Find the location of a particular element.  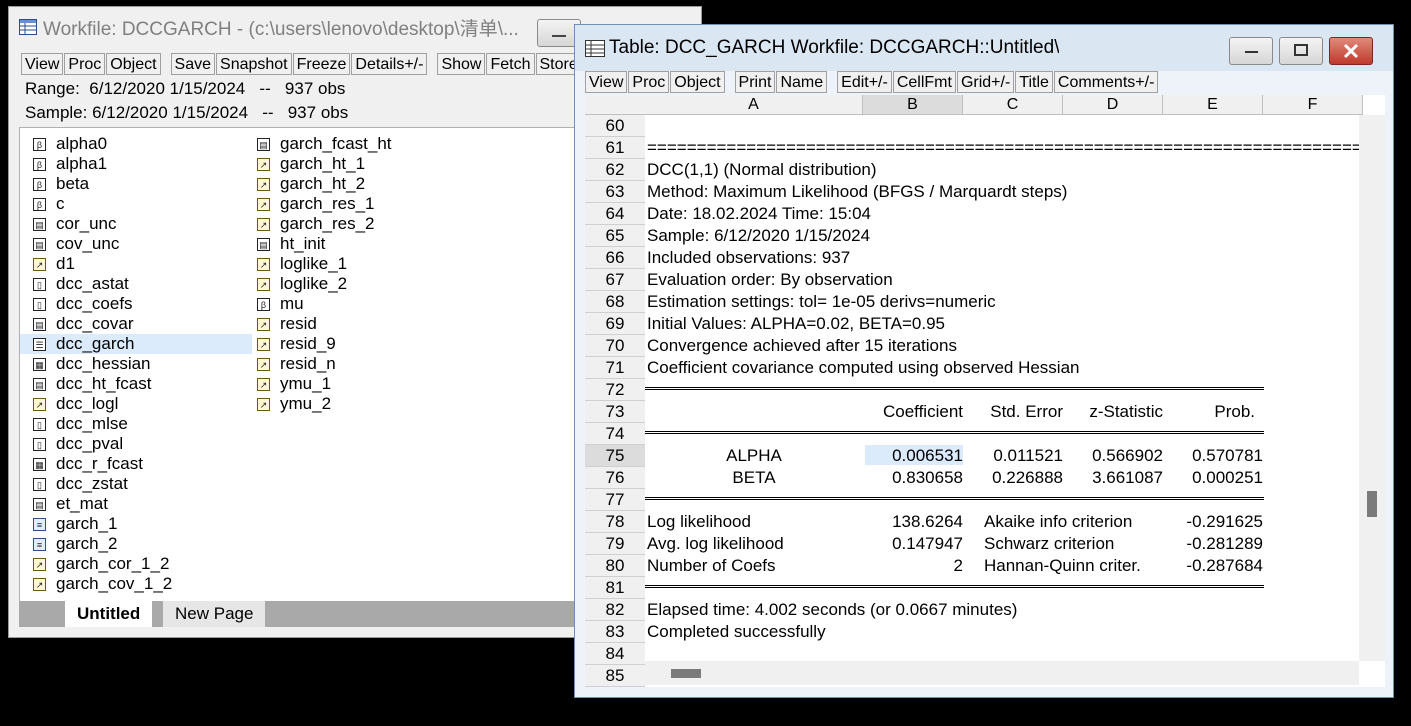

tab-new-page: New Page is located at coordinates (214, 614).